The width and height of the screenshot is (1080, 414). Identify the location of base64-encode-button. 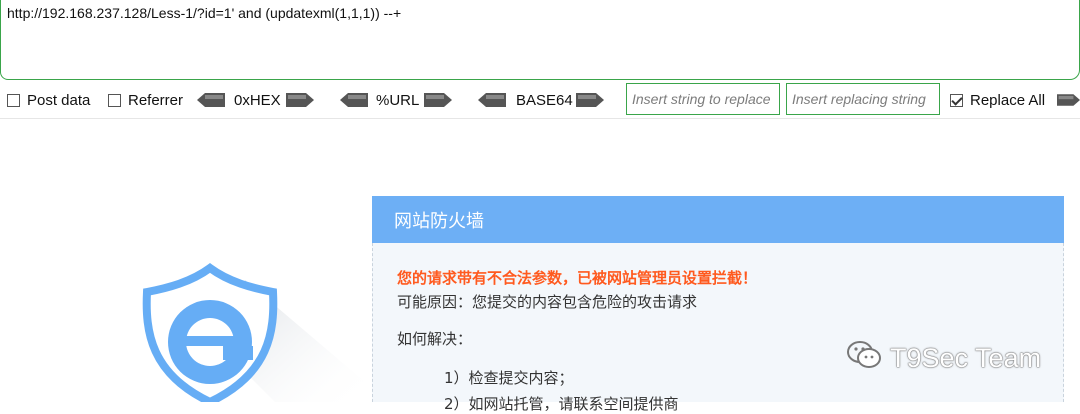
(590, 100).